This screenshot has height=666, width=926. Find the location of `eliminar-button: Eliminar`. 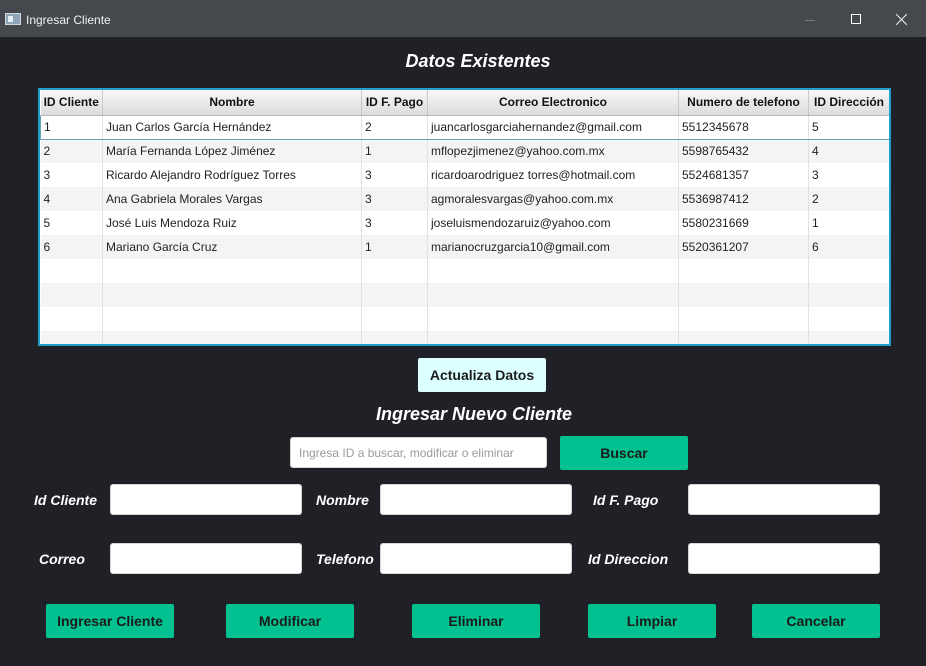

eliminar-button: Eliminar is located at coordinates (476, 621).